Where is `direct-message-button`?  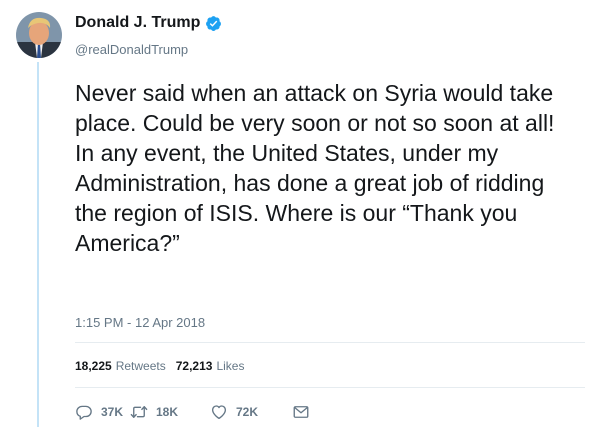
direct-message-button is located at coordinates (302, 412).